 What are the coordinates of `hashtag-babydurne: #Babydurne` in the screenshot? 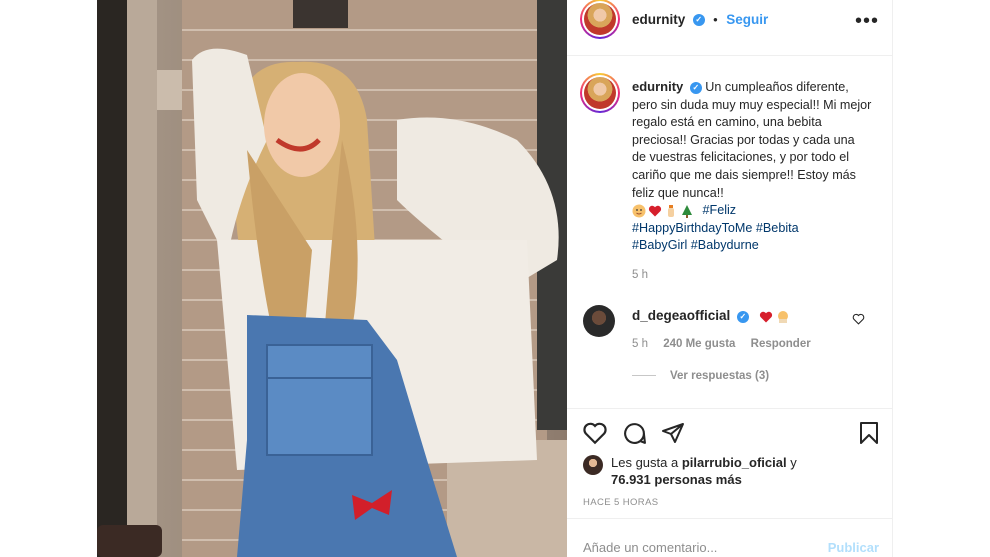 It's located at (725, 245).